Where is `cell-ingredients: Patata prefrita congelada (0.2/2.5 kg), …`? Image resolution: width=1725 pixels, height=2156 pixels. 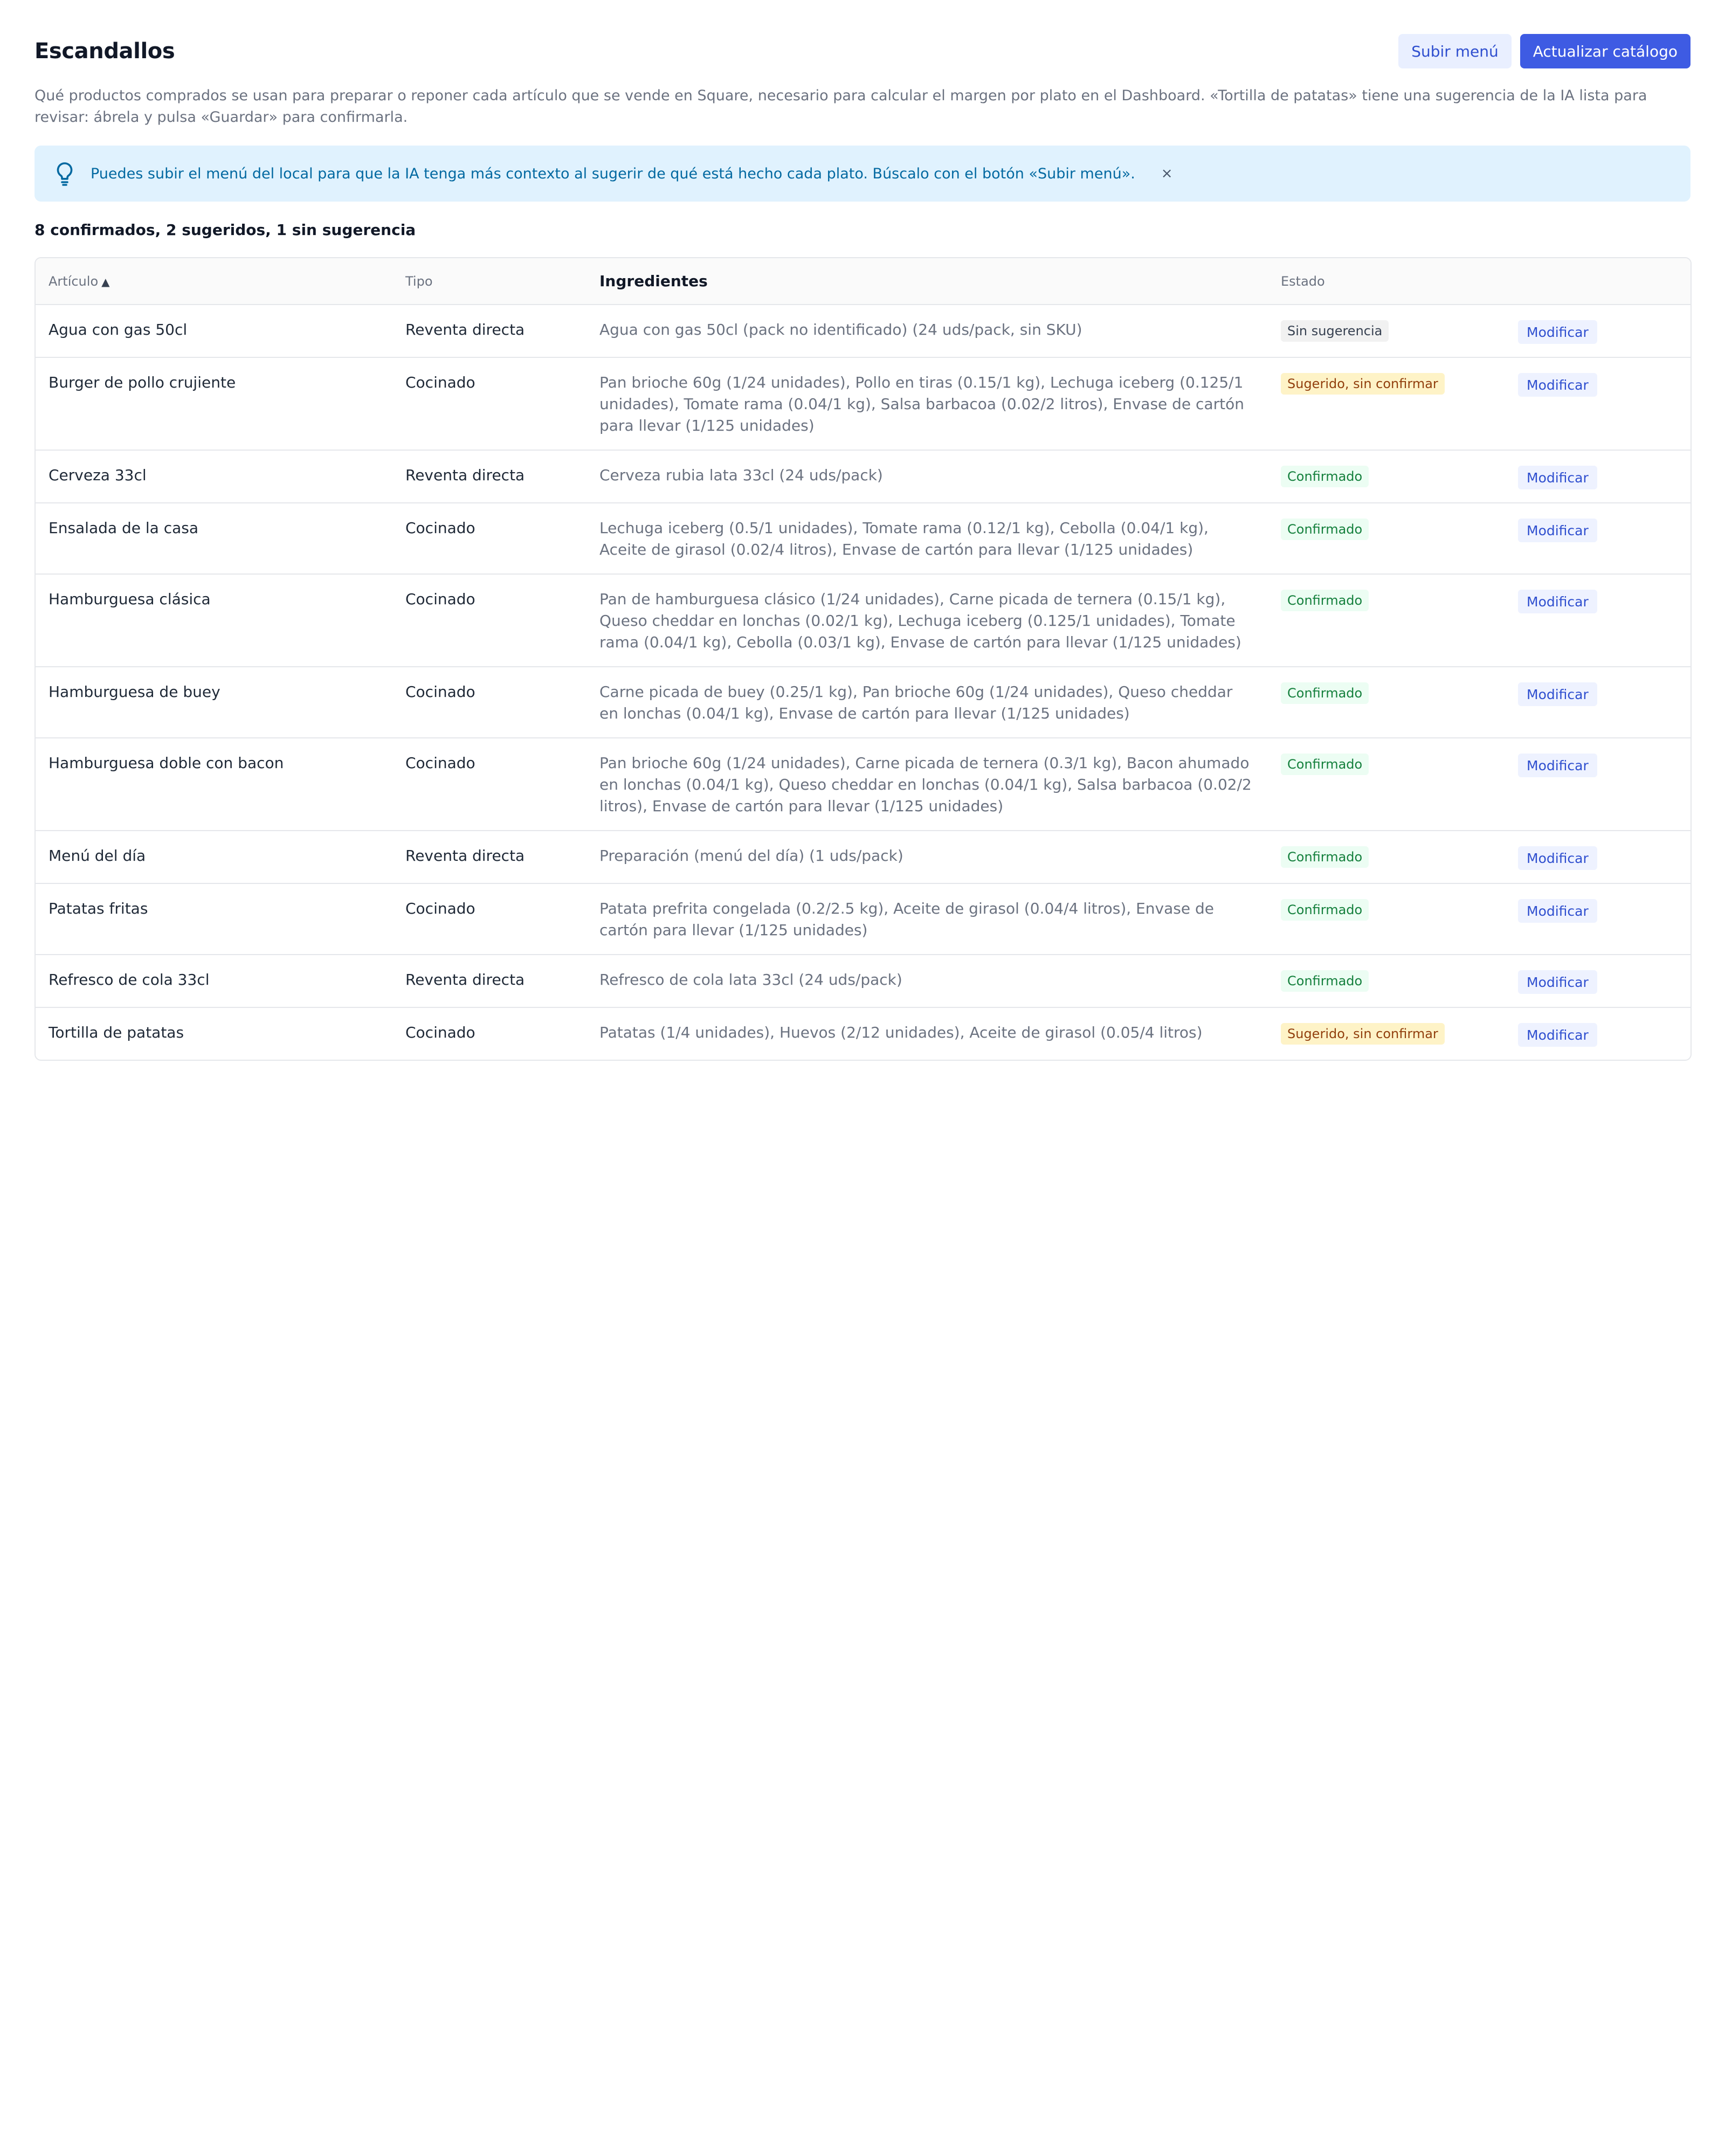
cell-ingredients: Patata prefrita congelada (0.2/2.5 kg), … is located at coordinates (927, 919).